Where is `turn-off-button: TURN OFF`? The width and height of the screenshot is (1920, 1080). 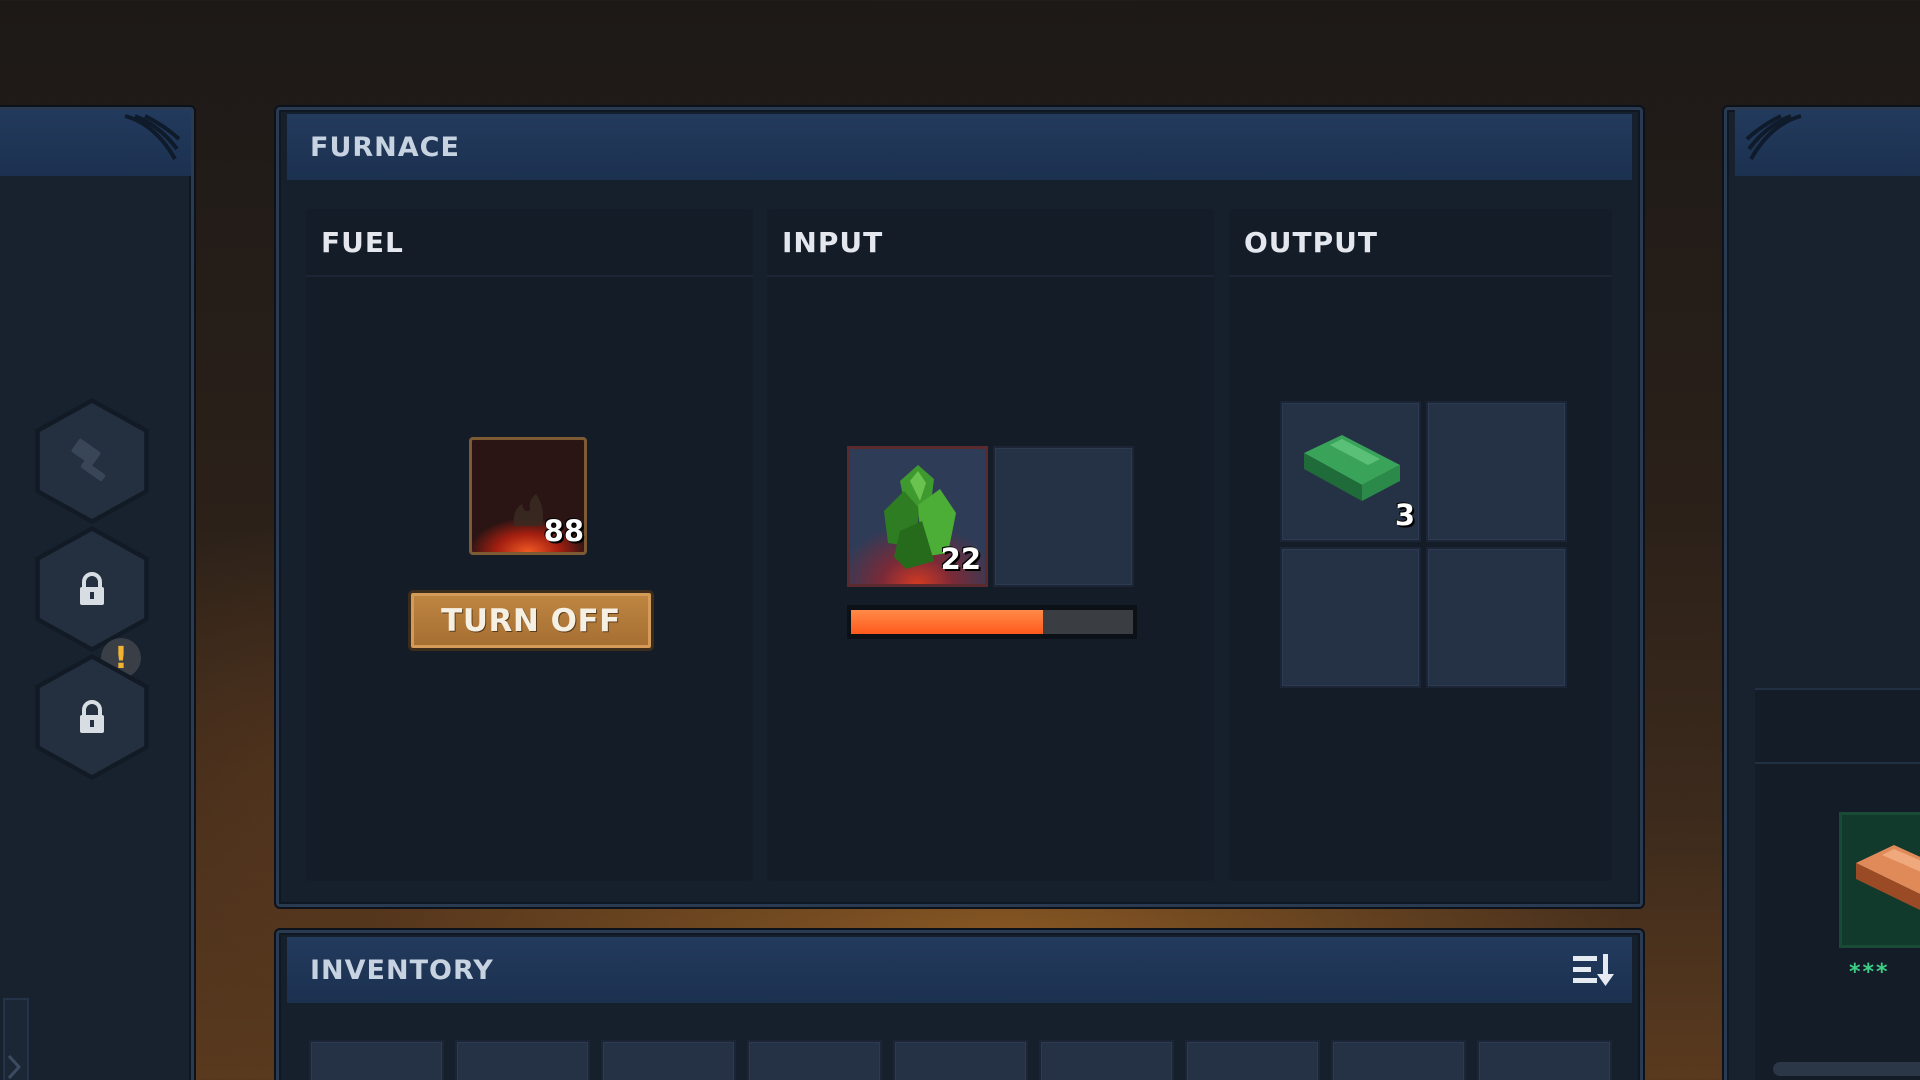 turn-off-button: TURN OFF is located at coordinates (531, 620).